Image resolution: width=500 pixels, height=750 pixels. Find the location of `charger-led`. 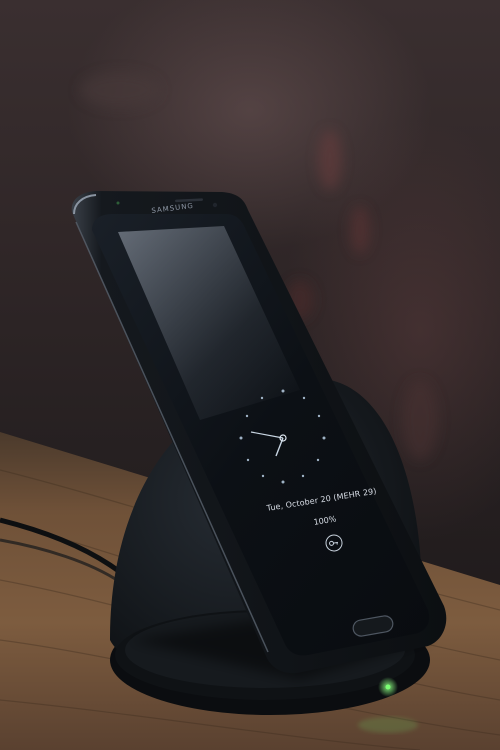

charger-led is located at coordinates (388, 687).